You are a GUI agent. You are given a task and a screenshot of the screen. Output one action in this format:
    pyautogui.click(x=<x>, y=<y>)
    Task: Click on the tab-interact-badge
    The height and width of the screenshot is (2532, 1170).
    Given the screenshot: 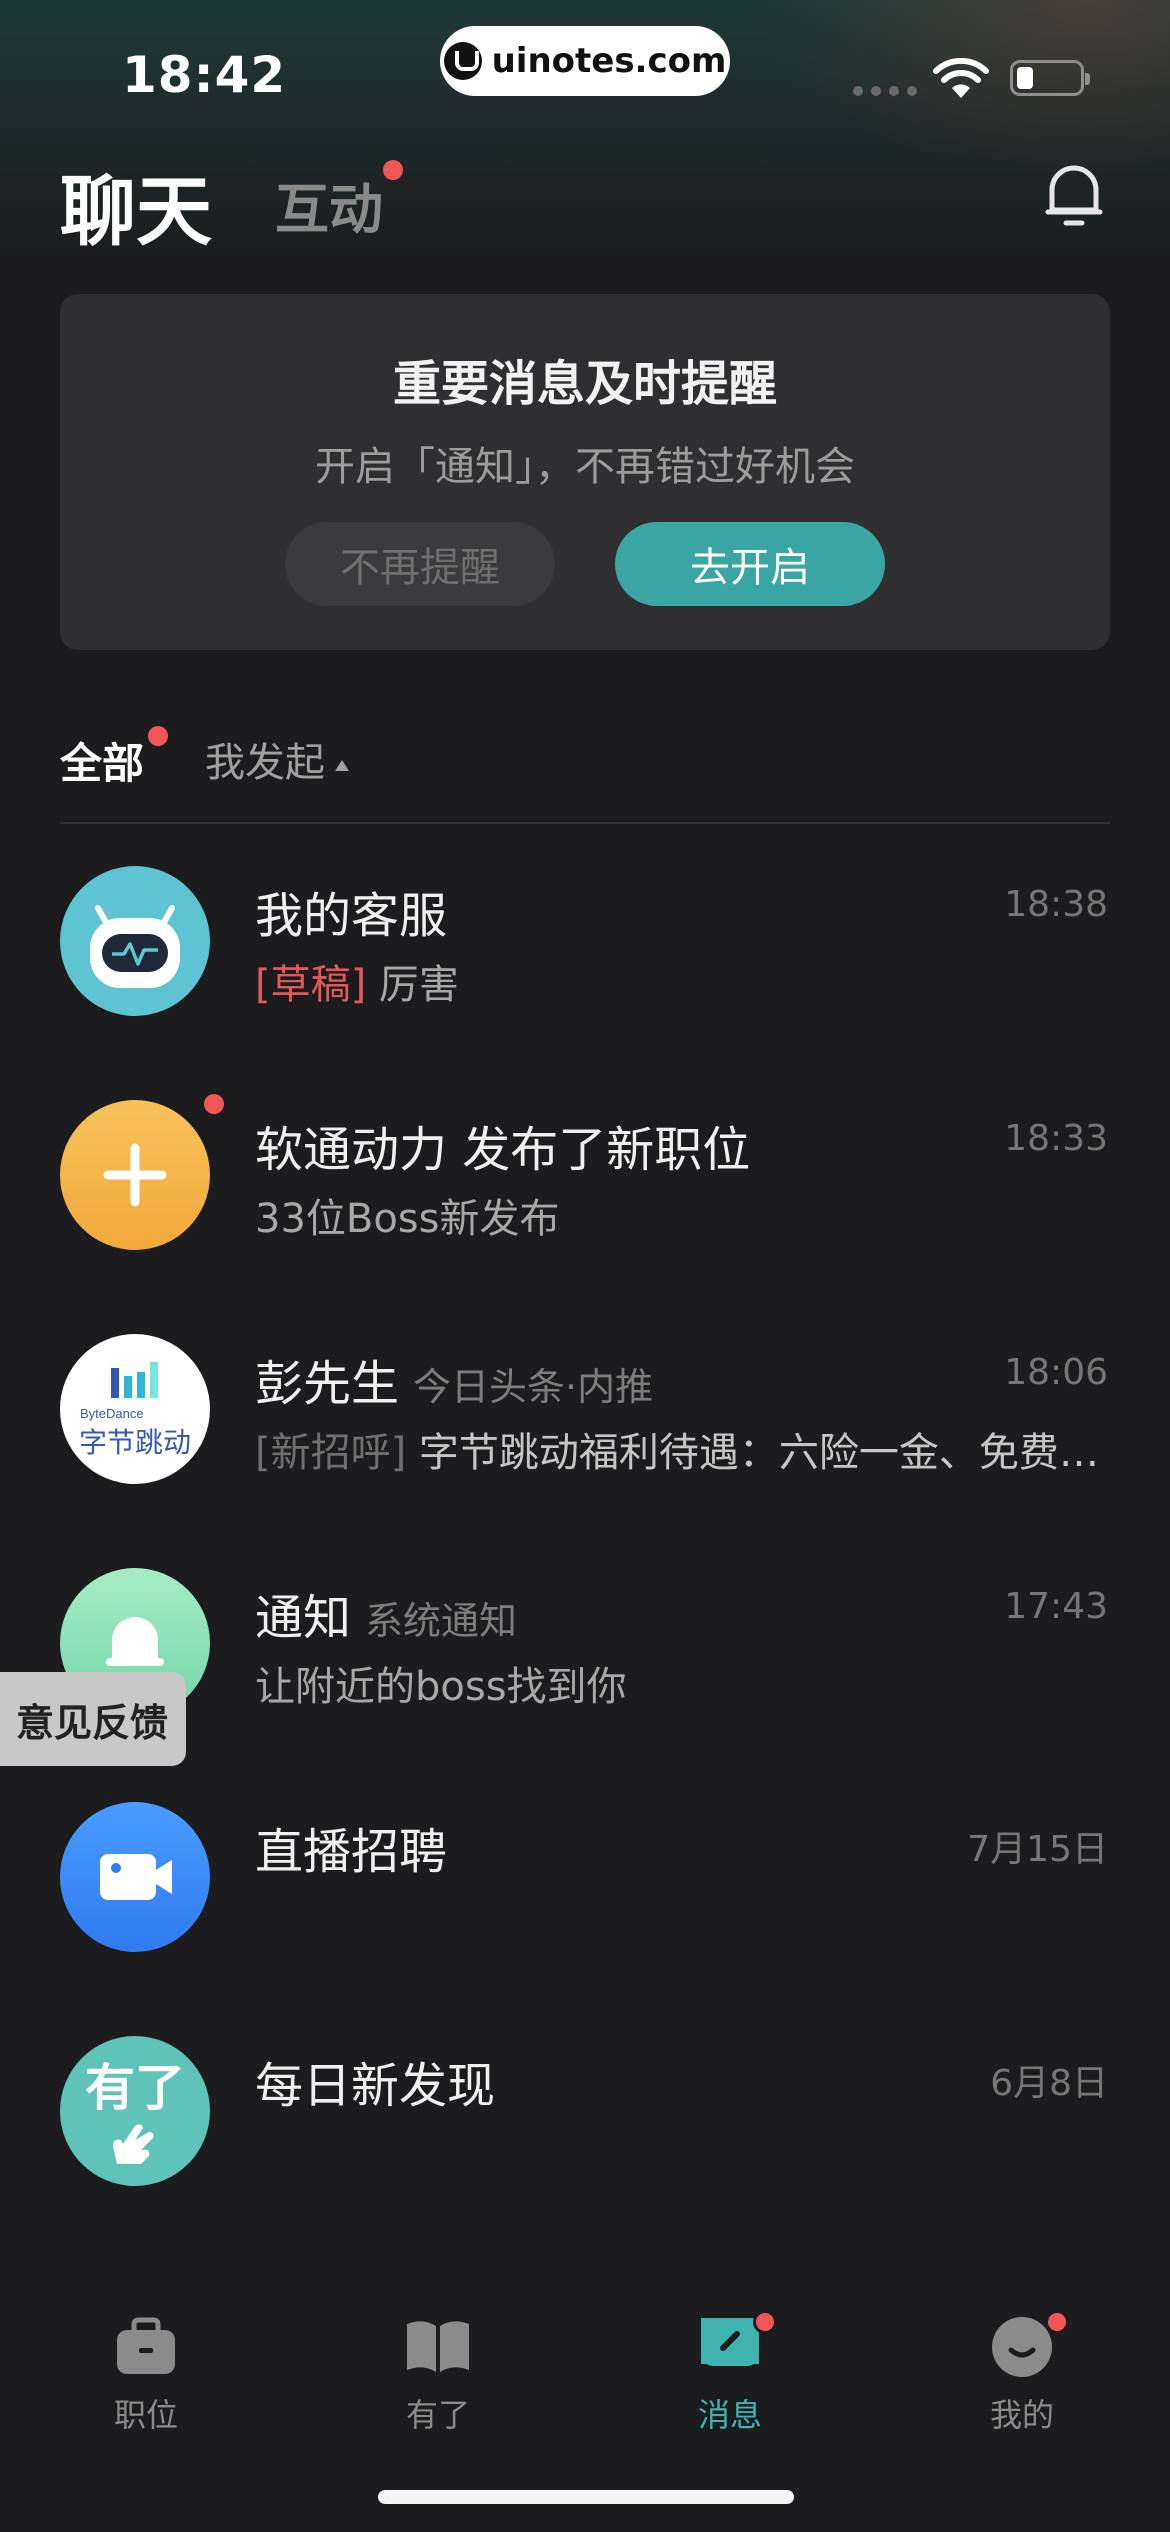 What is the action you would take?
    pyautogui.click(x=393, y=170)
    